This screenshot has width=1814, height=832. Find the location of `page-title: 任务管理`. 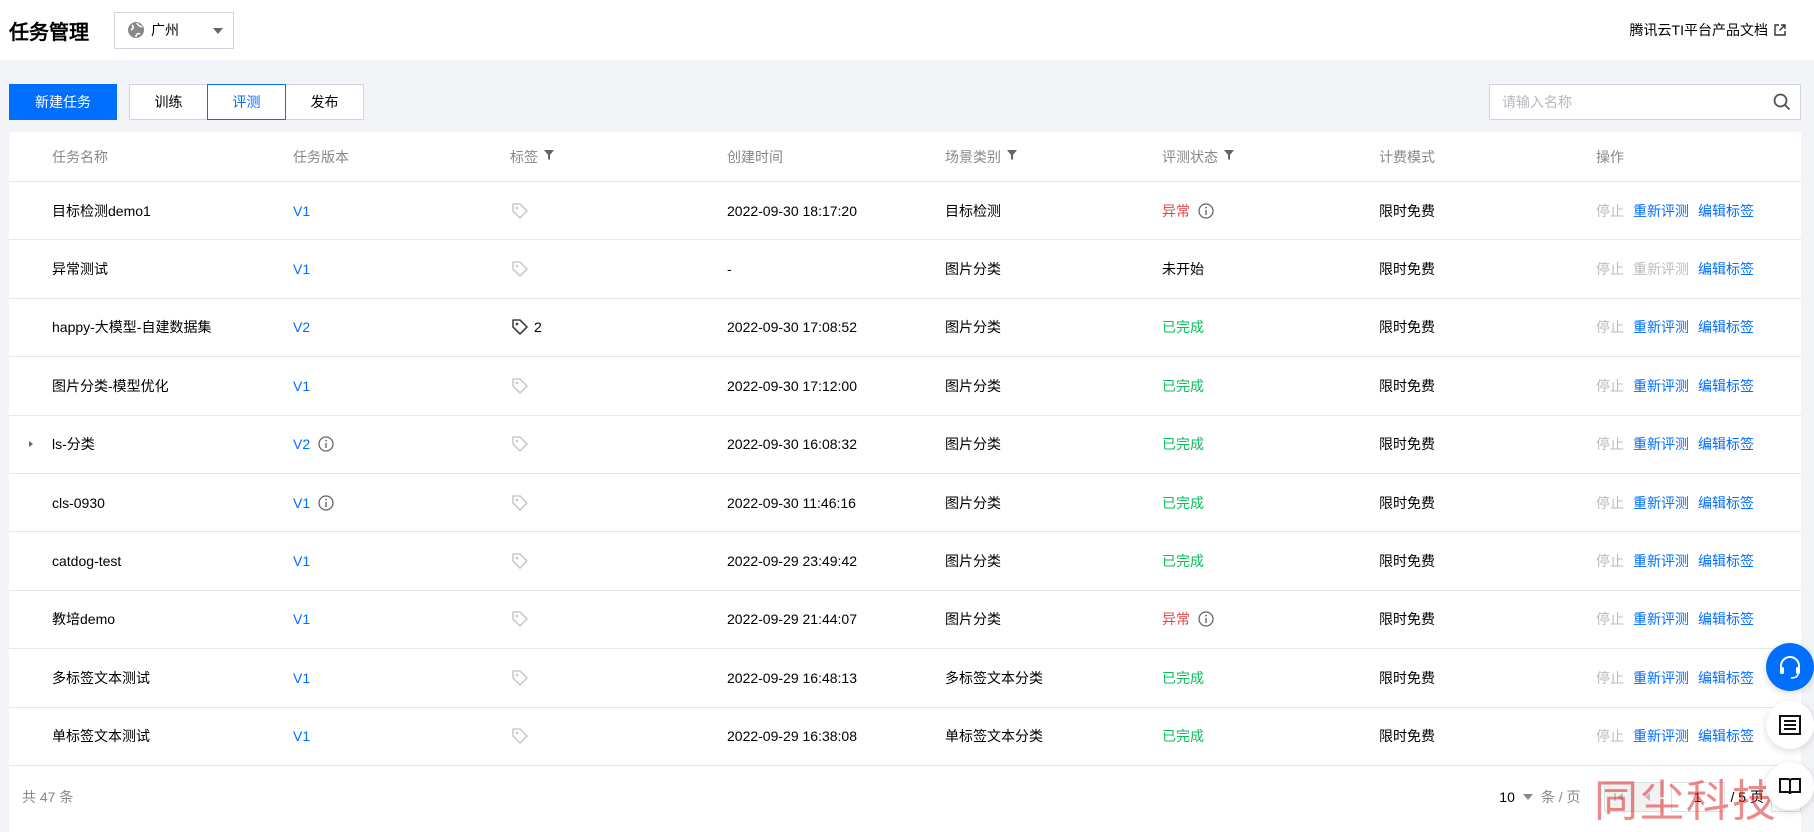

page-title: 任务管理 is located at coordinates (49, 32).